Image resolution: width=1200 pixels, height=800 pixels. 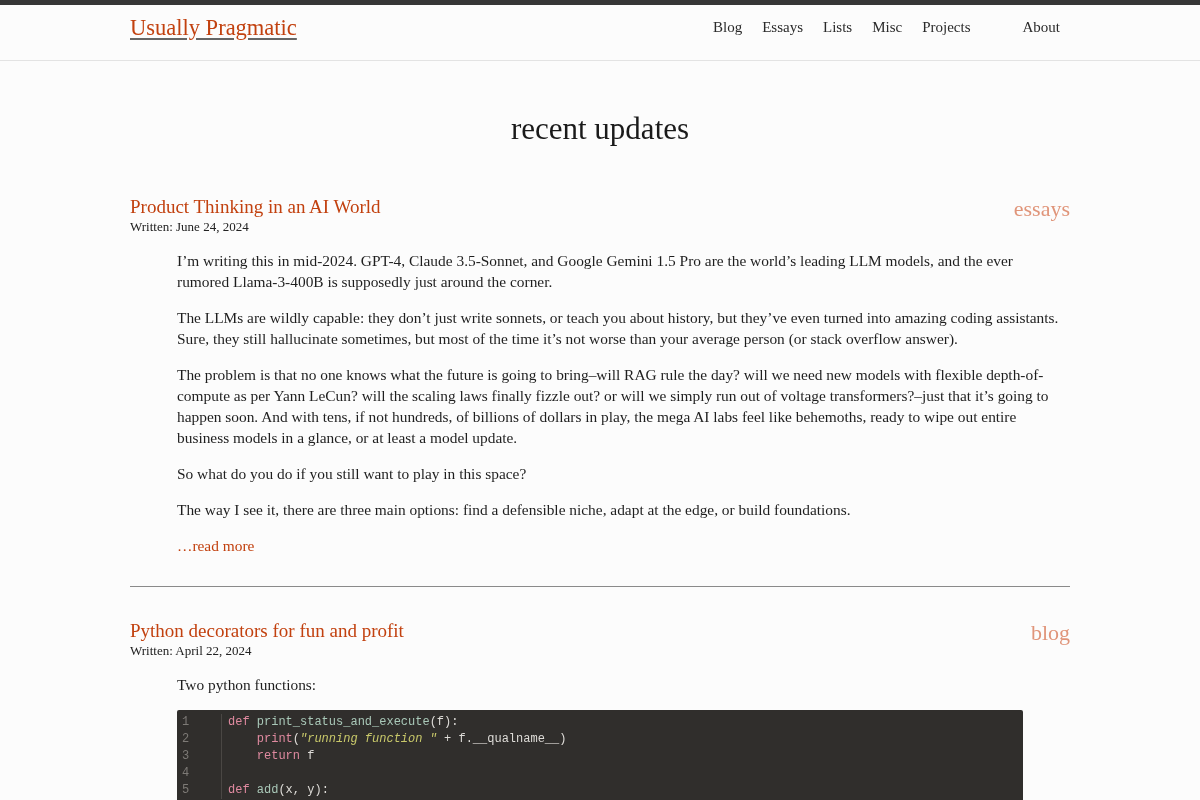 I want to click on line-number: 4, so click(x=186, y=773).